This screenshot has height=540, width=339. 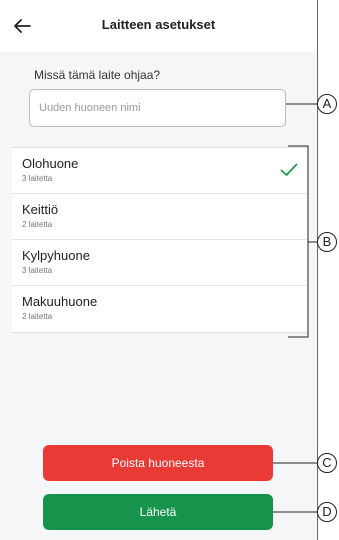 What do you see at coordinates (40, 209) in the screenshot?
I see `room-name: Keittiö` at bounding box center [40, 209].